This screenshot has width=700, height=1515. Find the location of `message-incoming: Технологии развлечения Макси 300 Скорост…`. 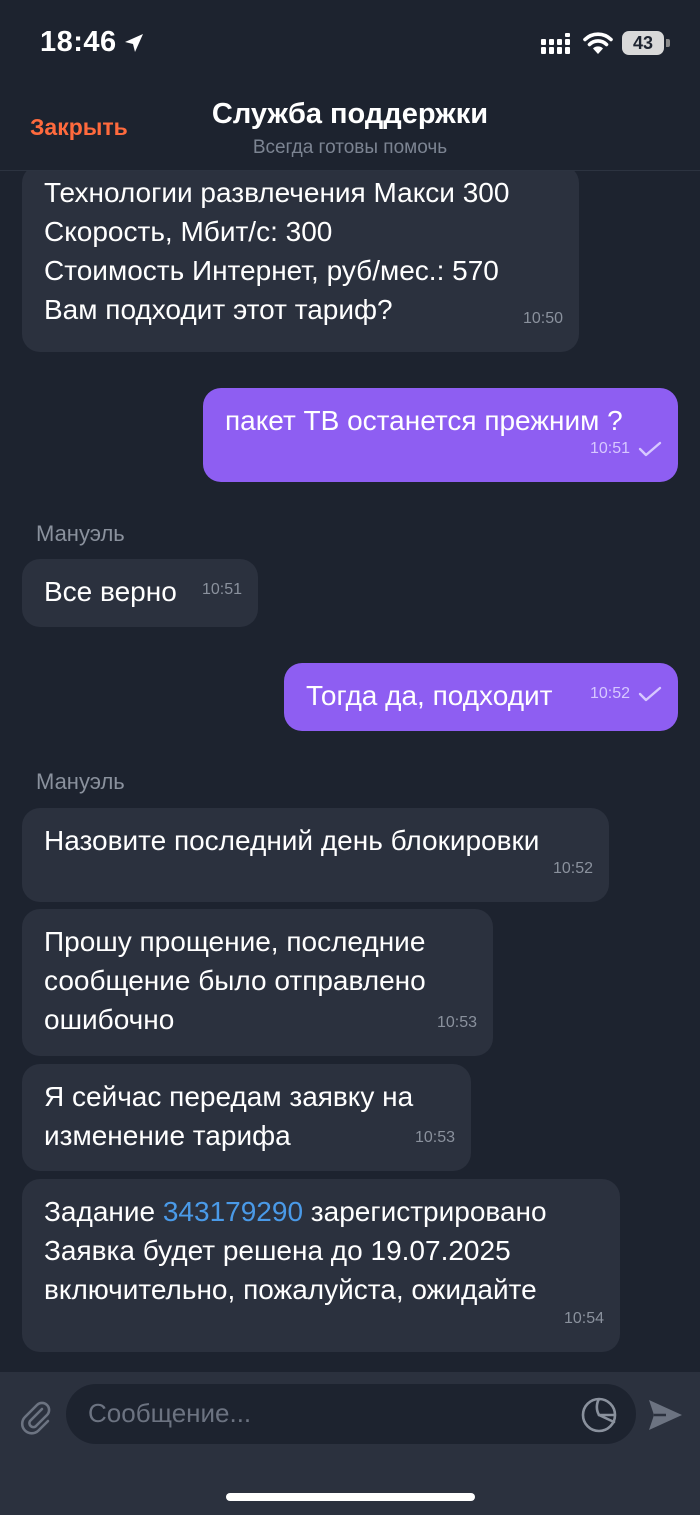

message-incoming: Технологии развлечения Макси 300 Скорост… is located at coordinates (300, 261).